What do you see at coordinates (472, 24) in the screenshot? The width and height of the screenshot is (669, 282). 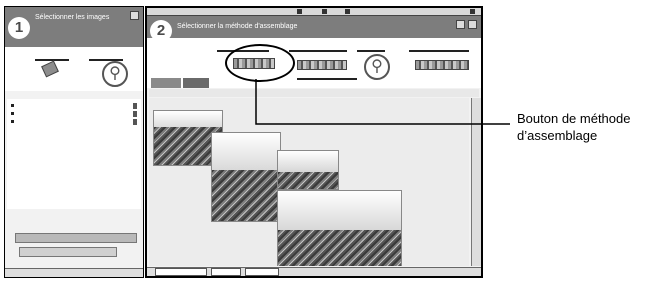 I see `step2-close-button` at bounding box center [472, 24].